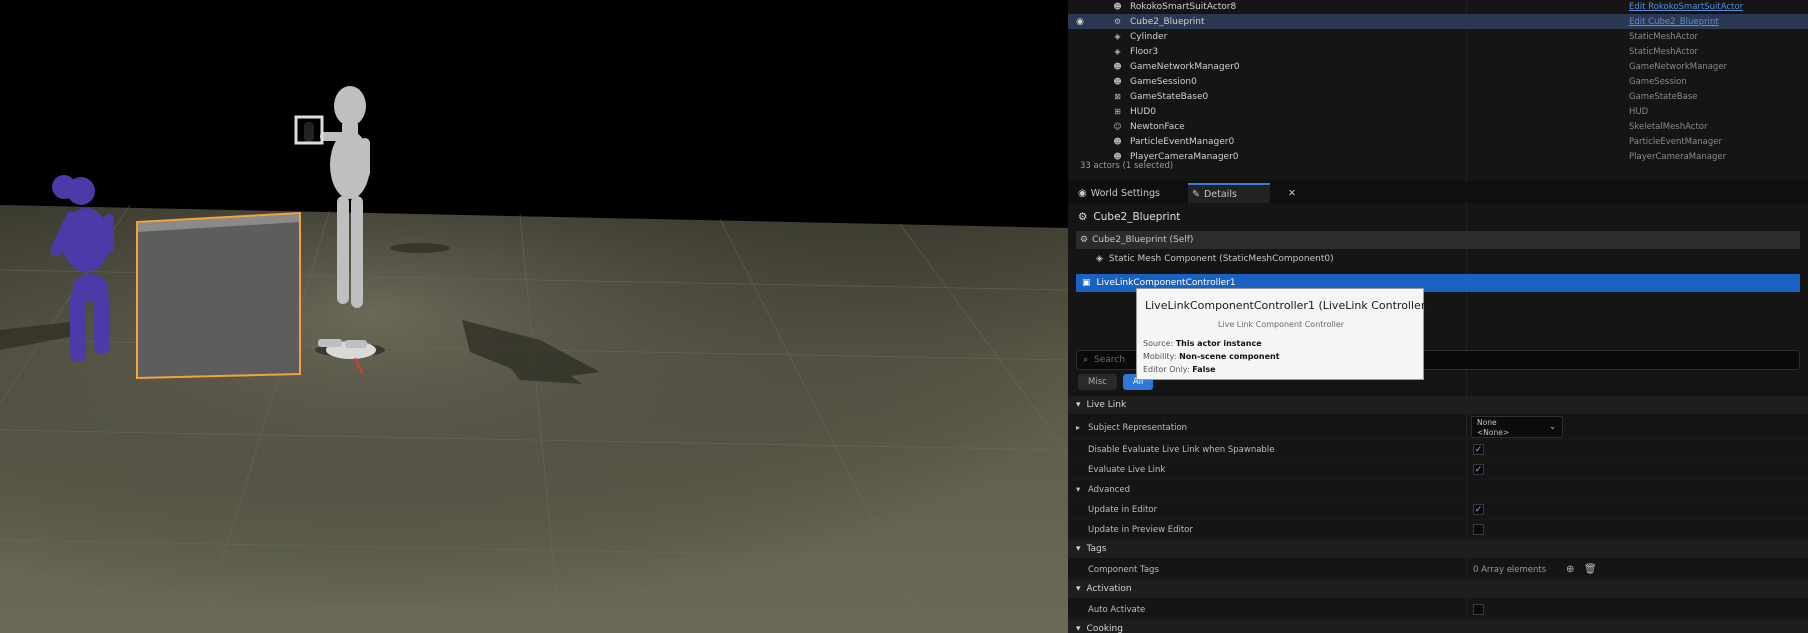 This screenshot has height=633, width=1808. Describe the element at coordinates (1438, 470) in the screenshot. I see `prop-evaluate-live-link: Evaluate Live Link ✓` at that location.